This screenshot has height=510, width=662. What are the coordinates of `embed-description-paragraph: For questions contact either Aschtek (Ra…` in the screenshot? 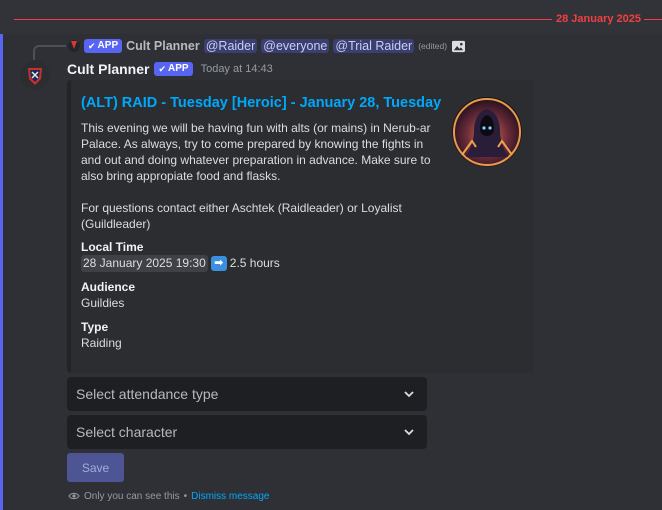 It's located at (241, 216).